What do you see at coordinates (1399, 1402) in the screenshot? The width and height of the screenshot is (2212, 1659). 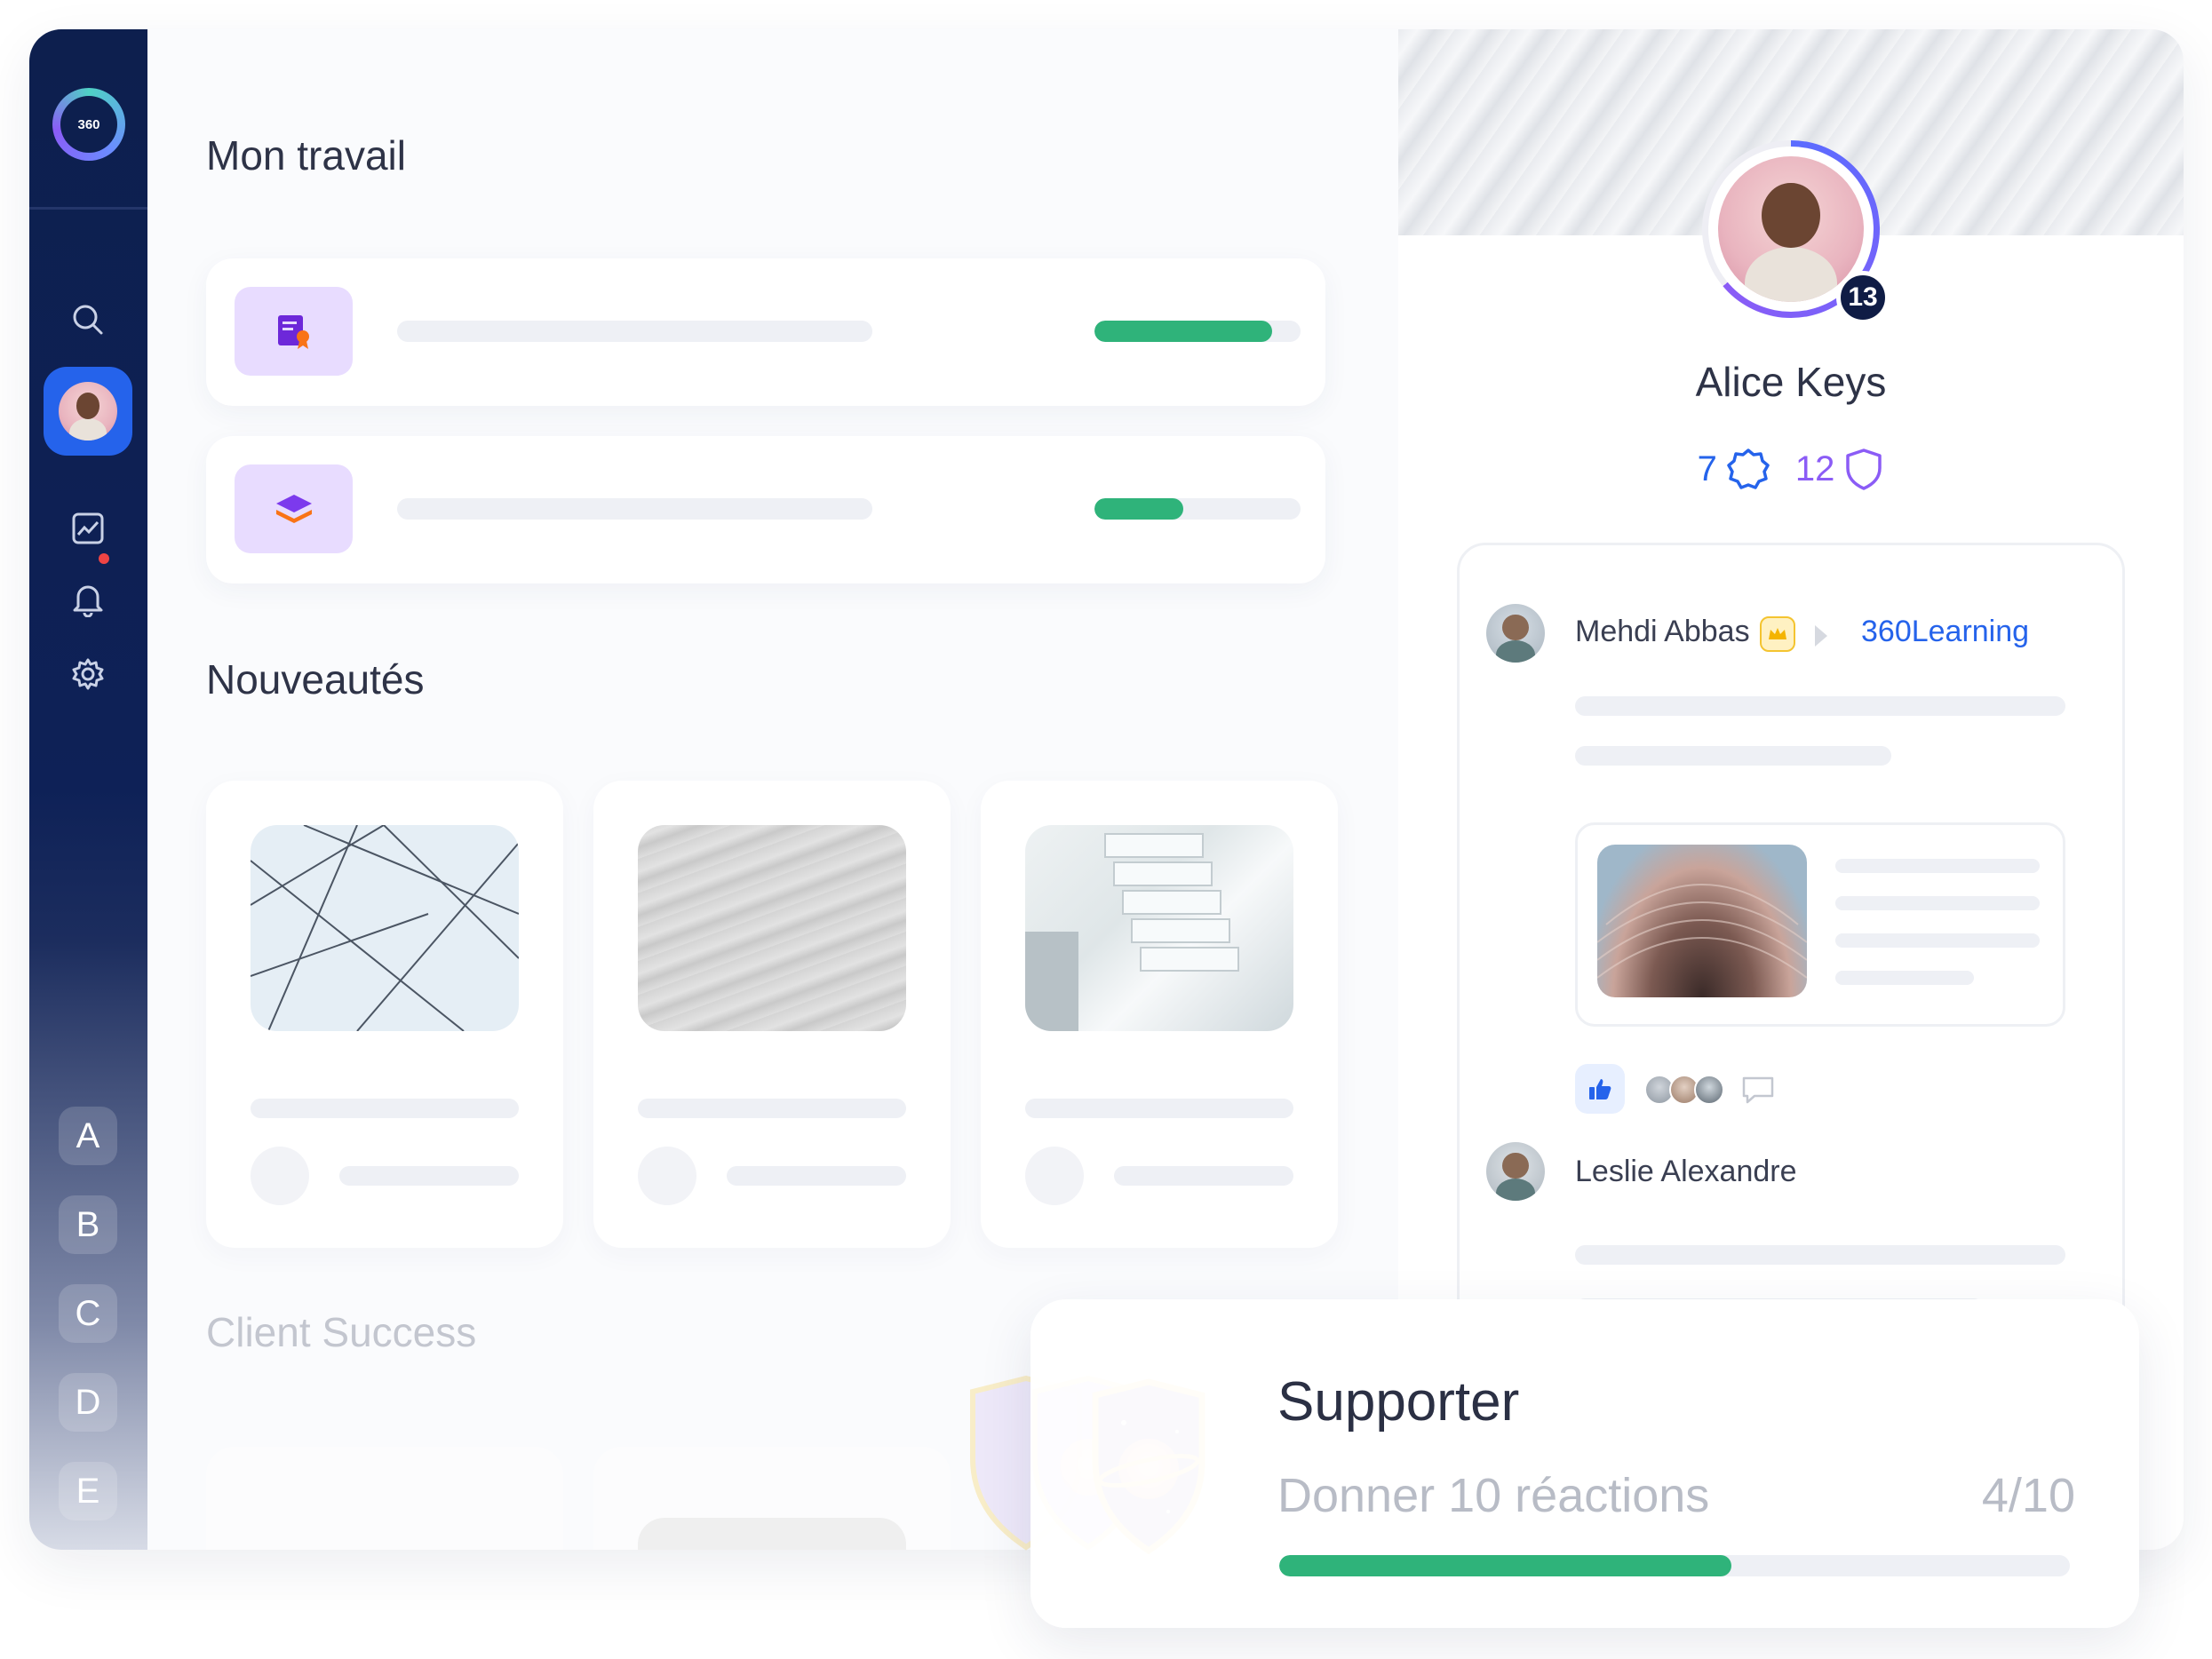 I see `achievement-title: Supporter` at bounding box center [1399, 1402].